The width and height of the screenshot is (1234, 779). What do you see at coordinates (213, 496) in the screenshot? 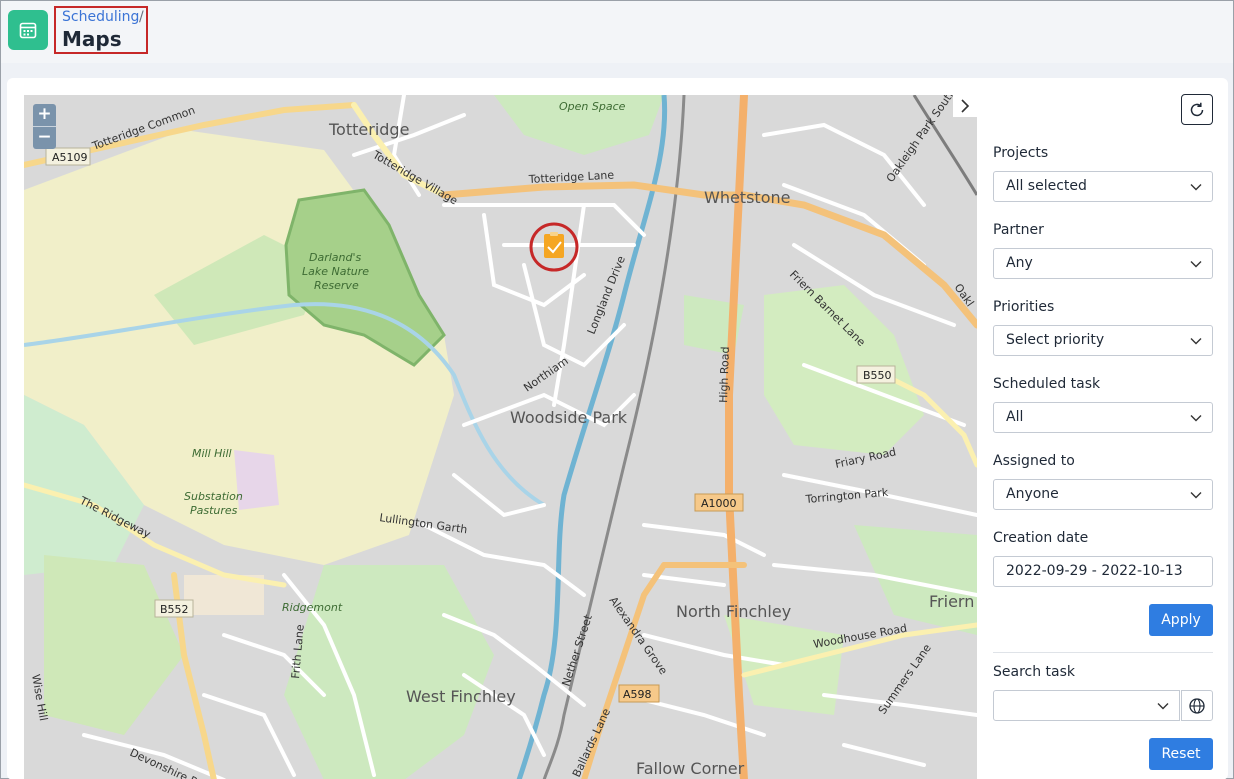
I see `map-label-mill-hill-2: Substation` at bounding box center [213, 496].